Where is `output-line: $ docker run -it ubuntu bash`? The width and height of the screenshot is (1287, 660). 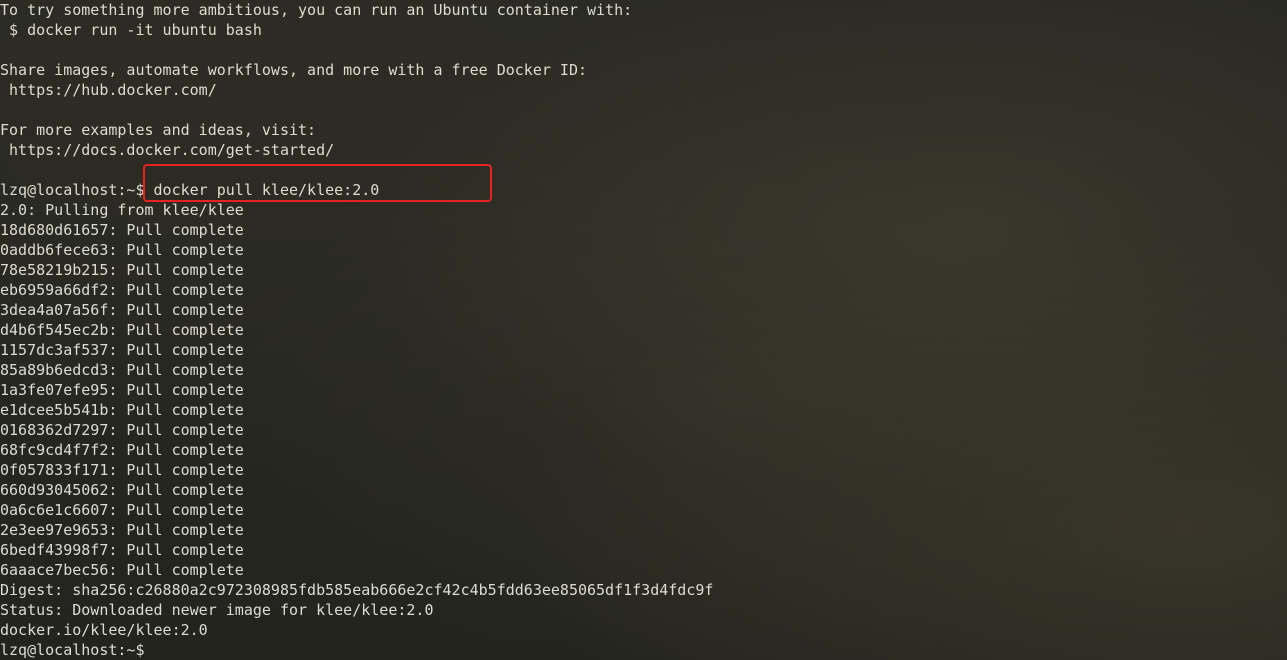 output-line: $ docker run -it ubuntu bash is located at coordinates (131, 30).